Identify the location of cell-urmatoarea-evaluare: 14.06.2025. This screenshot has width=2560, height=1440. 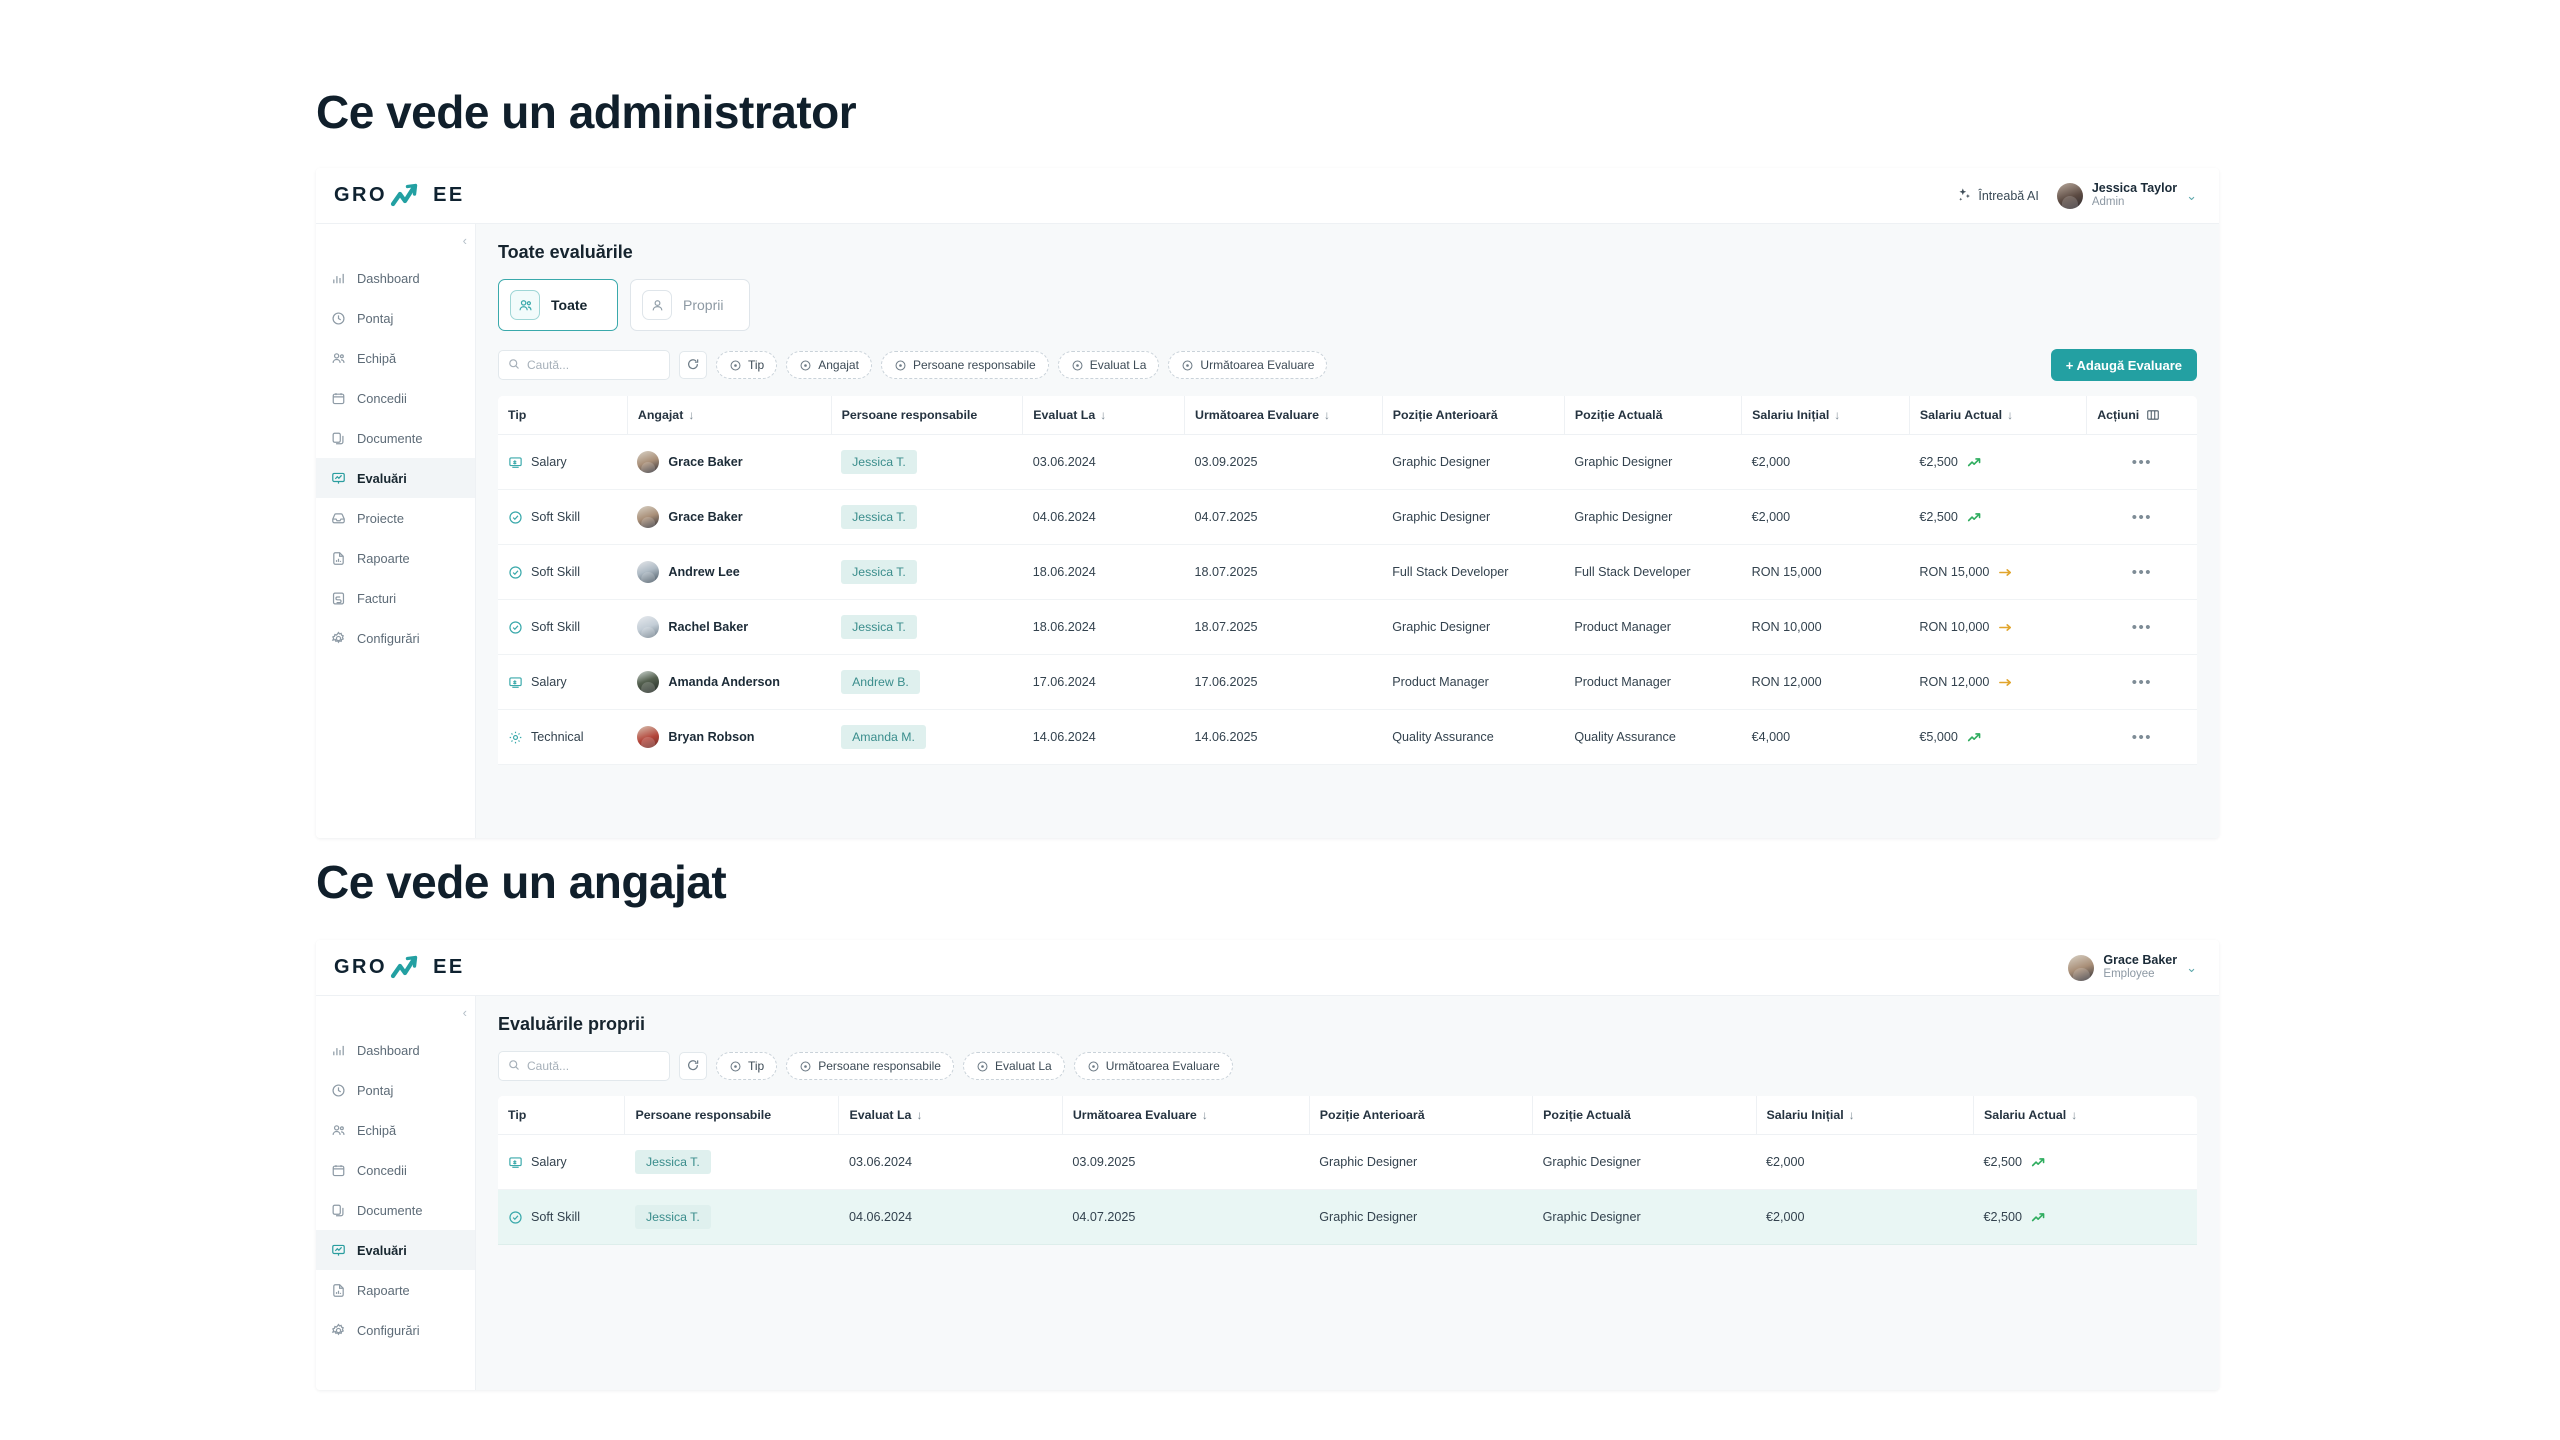
(1283, 737).